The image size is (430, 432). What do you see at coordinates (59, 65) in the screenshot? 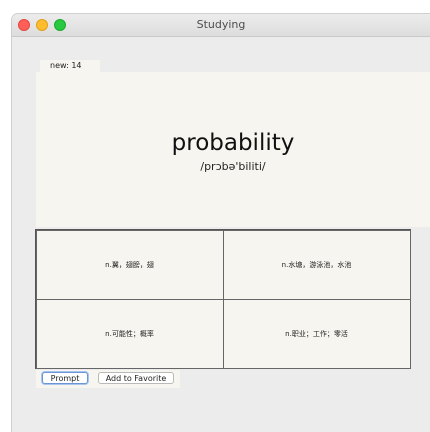
I see `new-count-label: new:` at bounding box center [59, 65].